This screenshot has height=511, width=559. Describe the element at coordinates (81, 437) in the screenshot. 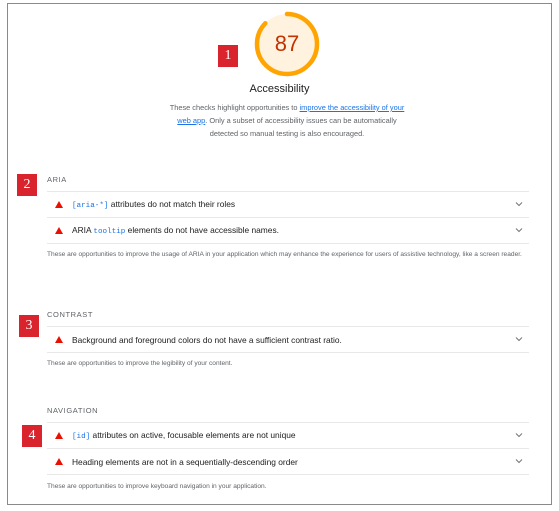

I see `audit-code: [id]` at that location.